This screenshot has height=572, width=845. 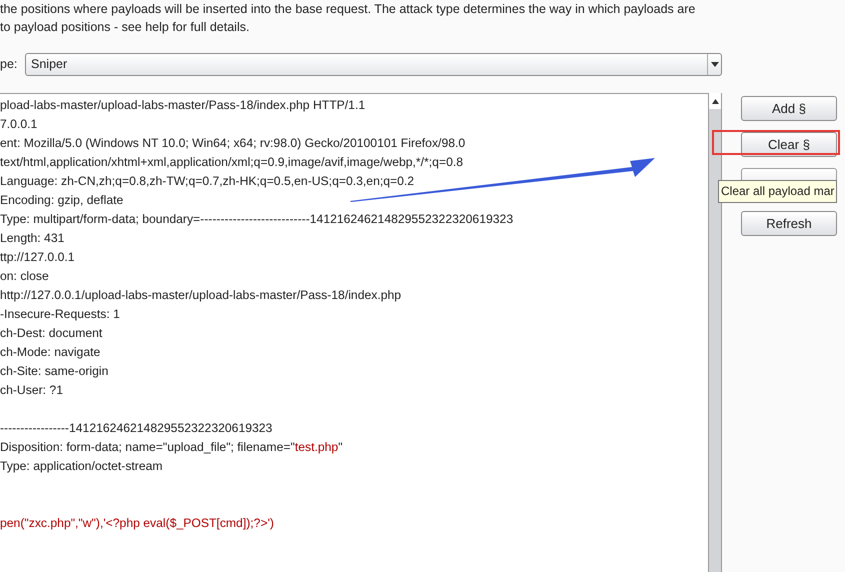 I want to click on request-line: ch-Mode: navigate, so click(x=51, y=352).